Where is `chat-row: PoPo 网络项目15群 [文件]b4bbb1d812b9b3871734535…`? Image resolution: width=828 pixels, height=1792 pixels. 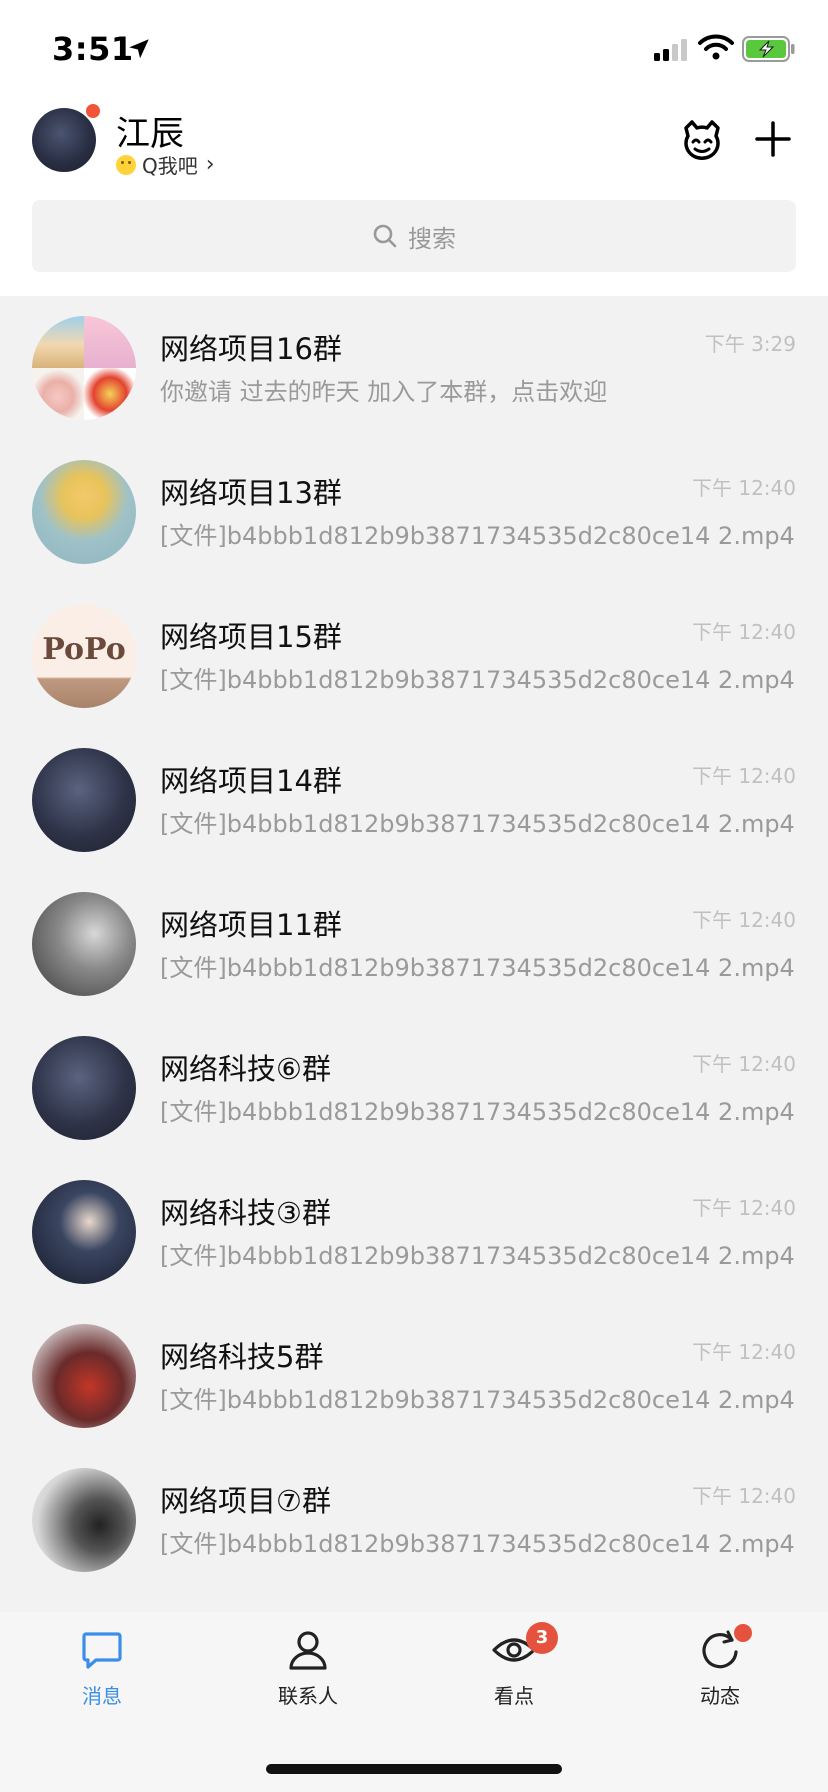
chat-row: PoPo 网络项目15群 [文件]b4bbb1d812b9b3871734535… is located at coordinates (414, 656).